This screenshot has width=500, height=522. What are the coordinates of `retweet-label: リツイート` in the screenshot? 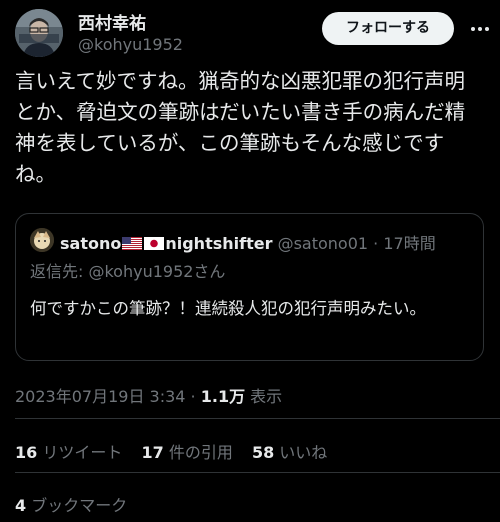 It's located at (82, 452).